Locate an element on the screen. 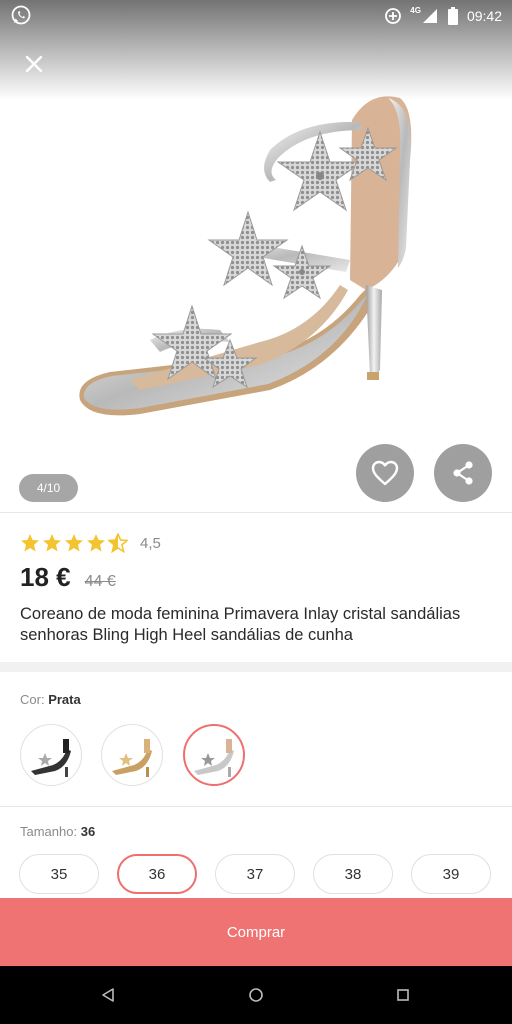 The image size is (512, 1024). home-icon is located at coordinates (256, 995).